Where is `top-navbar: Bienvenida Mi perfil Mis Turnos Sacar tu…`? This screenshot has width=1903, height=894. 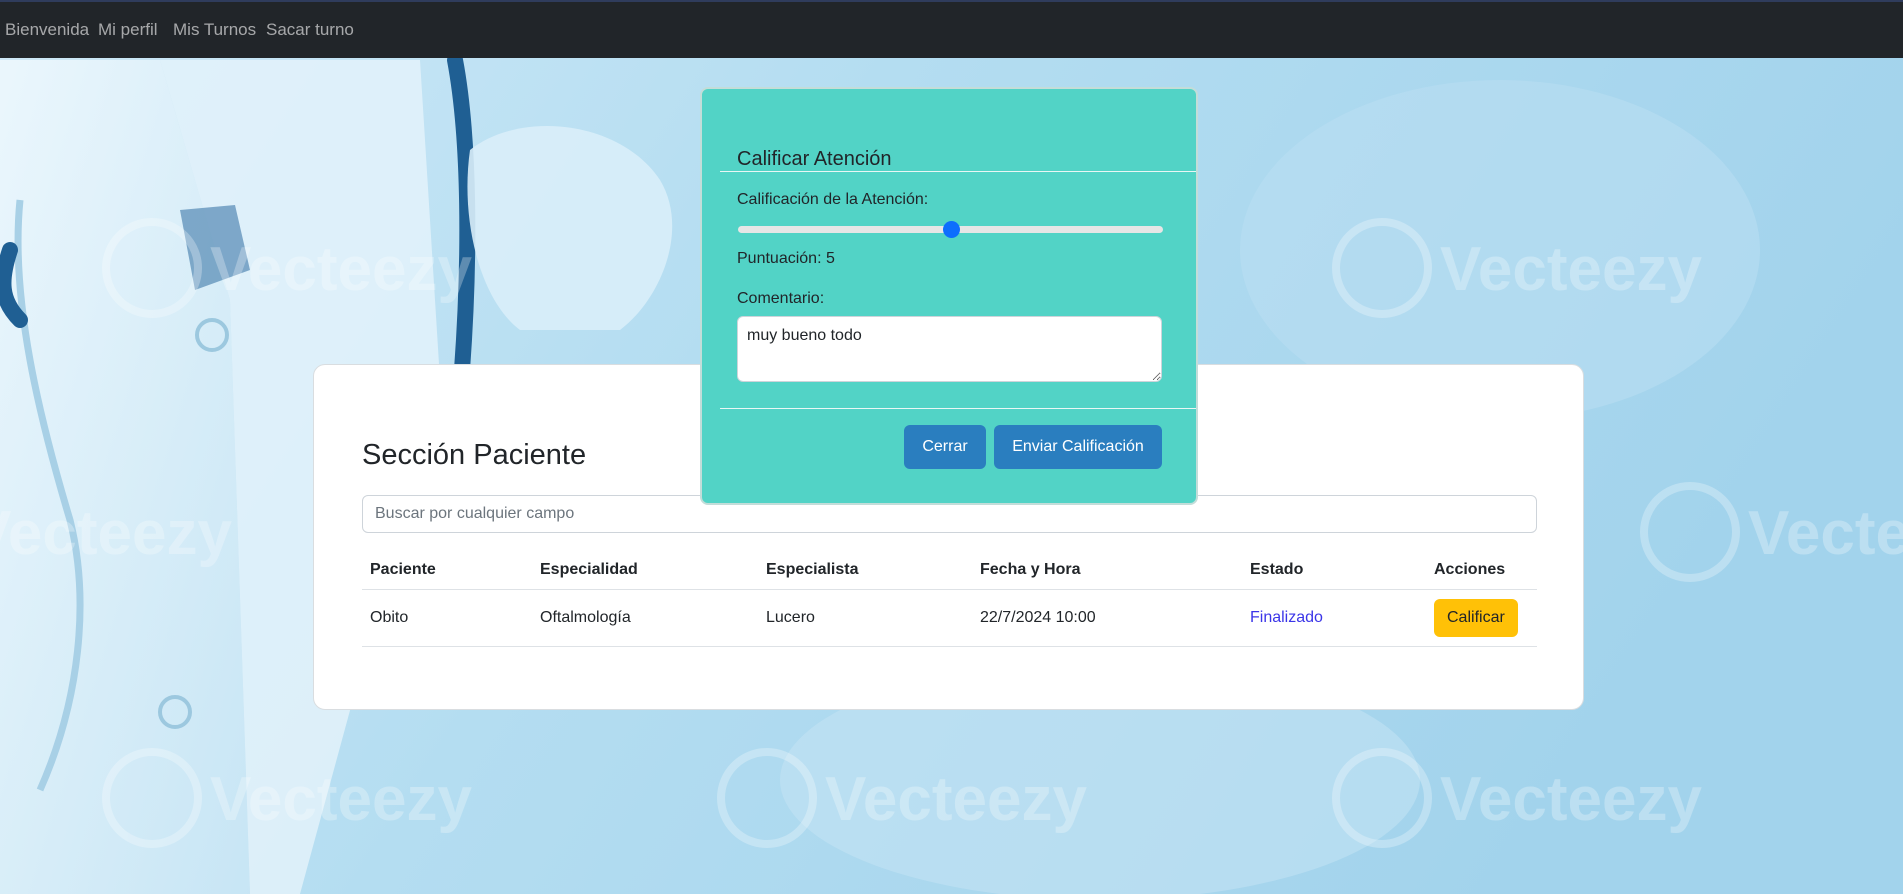 top-navbar: Bienvenida Mi perfil Mis Turnos Sacar tu… is located at coordinates (951, 29).